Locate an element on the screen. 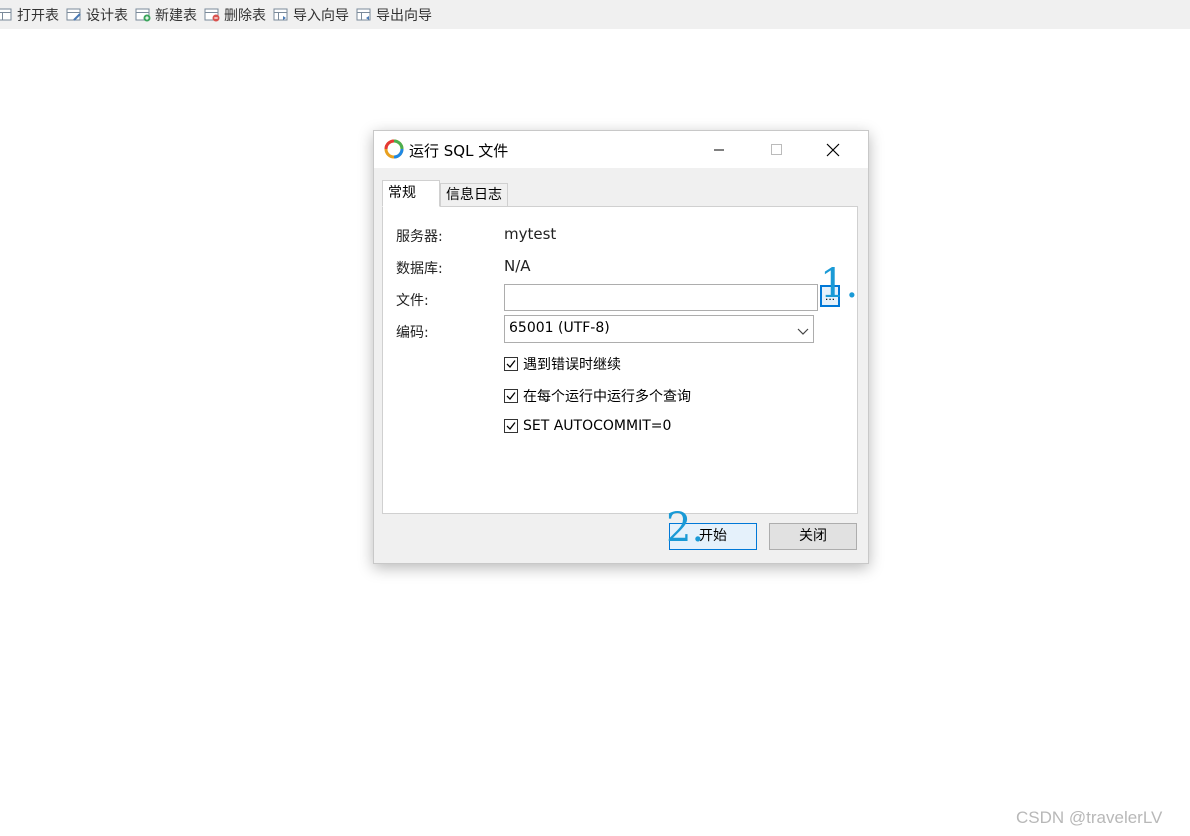 The height and width of the screenshot is (836, 1190). toolbar-import-wizard-label: 导入向导 is located at coordinates (321, 15).